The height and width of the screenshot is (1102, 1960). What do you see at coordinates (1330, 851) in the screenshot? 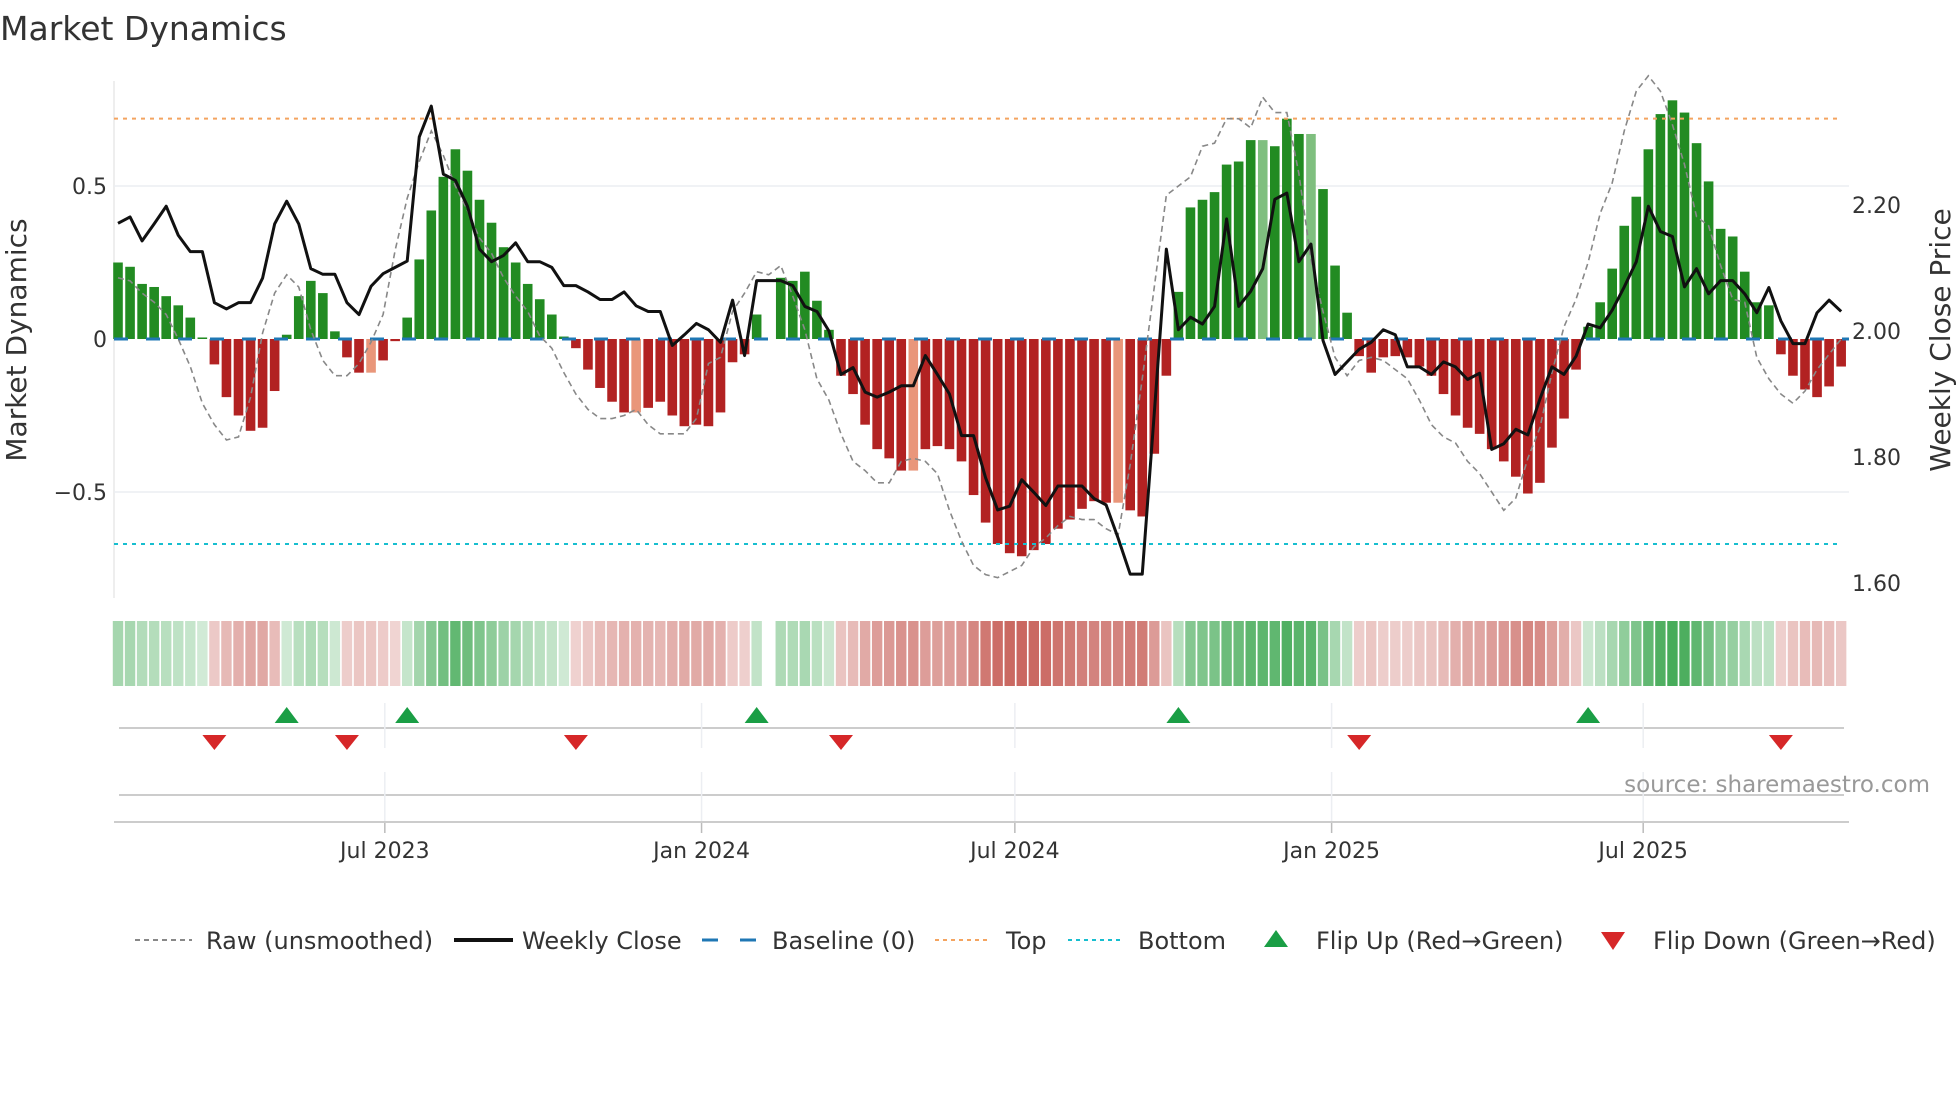
I see `x-tick-label: Jan 2025` at bounding box center [1330, 851].